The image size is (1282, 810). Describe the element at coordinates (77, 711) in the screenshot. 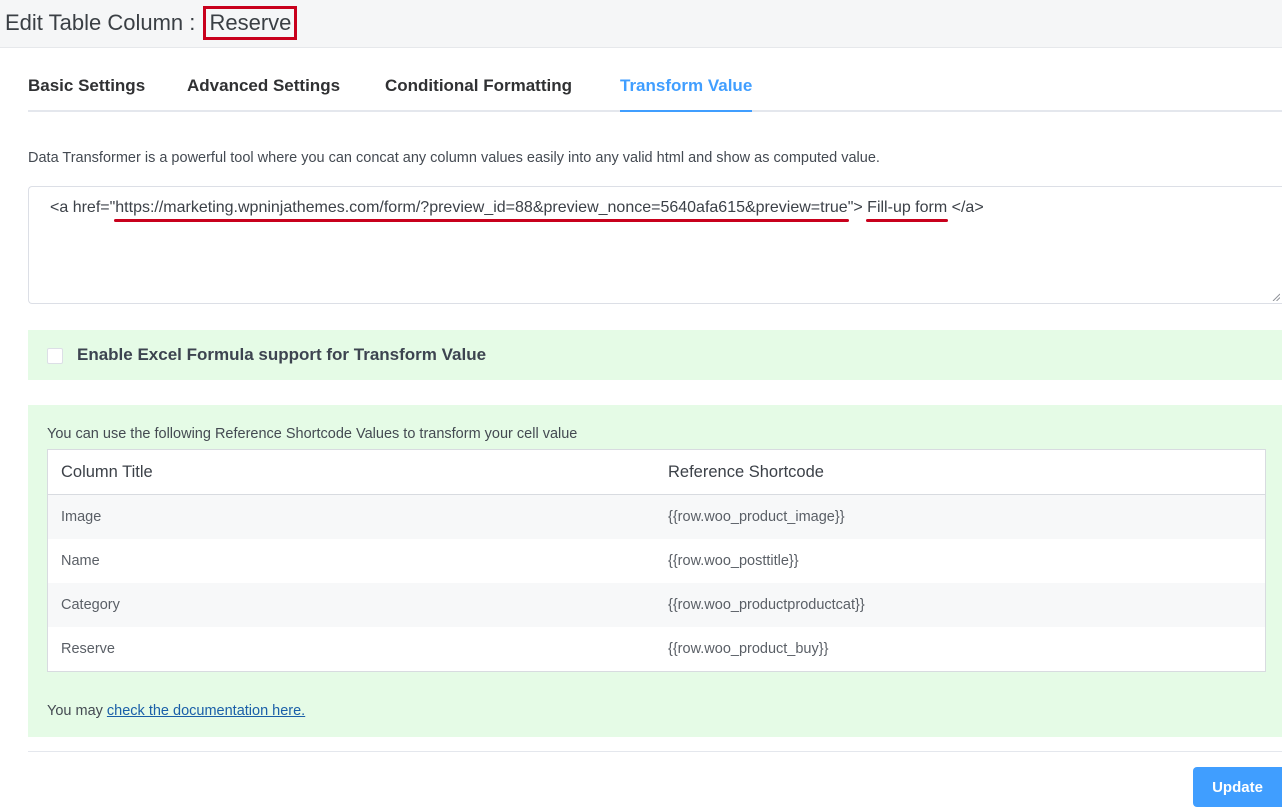

I see `doc-prefix: You may` at that location.